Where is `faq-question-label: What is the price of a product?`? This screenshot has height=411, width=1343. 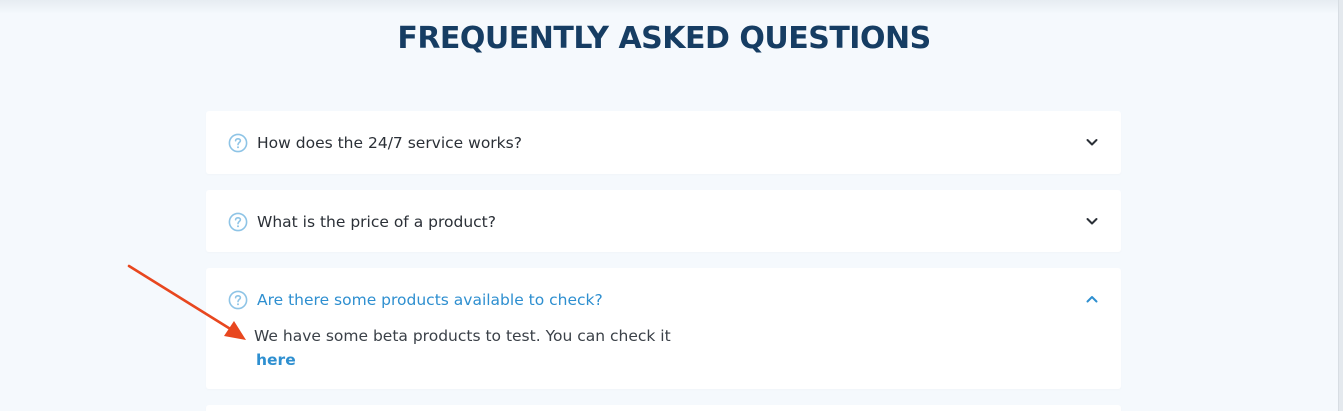 faq-question-label: What is the price of a product? is located at coordinates (376, 222).